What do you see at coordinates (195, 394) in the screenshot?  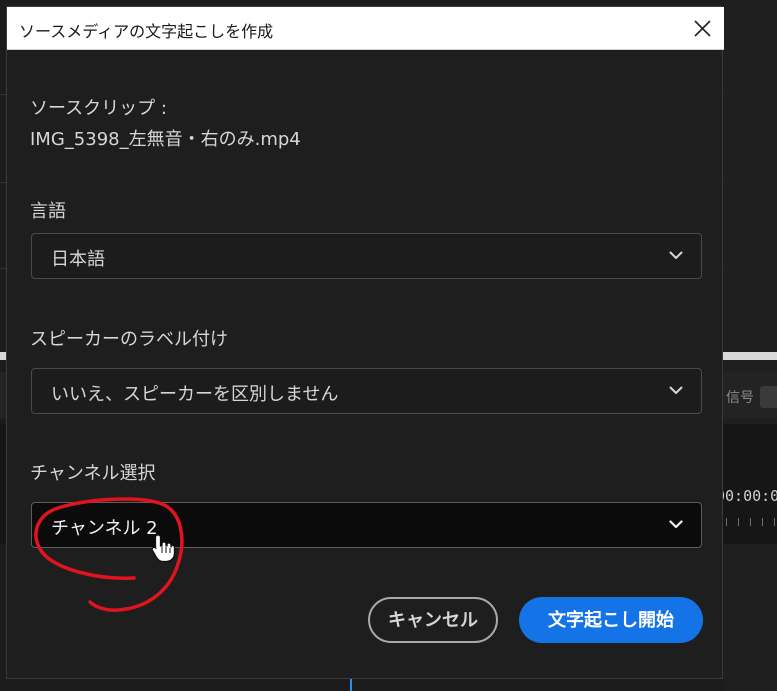 I see `speaker-labeling-selected-value: いいえ、スピーカーを区別しません` at bounding box center [195, 394].